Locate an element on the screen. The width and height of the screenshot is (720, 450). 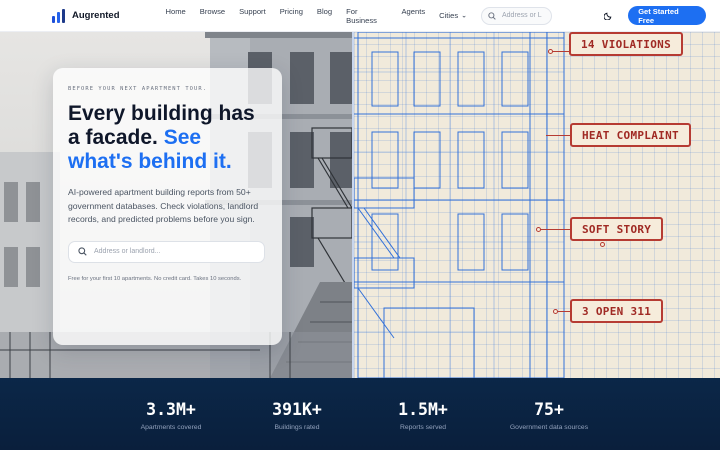
nav-search-input: Address or L is located at coordinates (517, 15).